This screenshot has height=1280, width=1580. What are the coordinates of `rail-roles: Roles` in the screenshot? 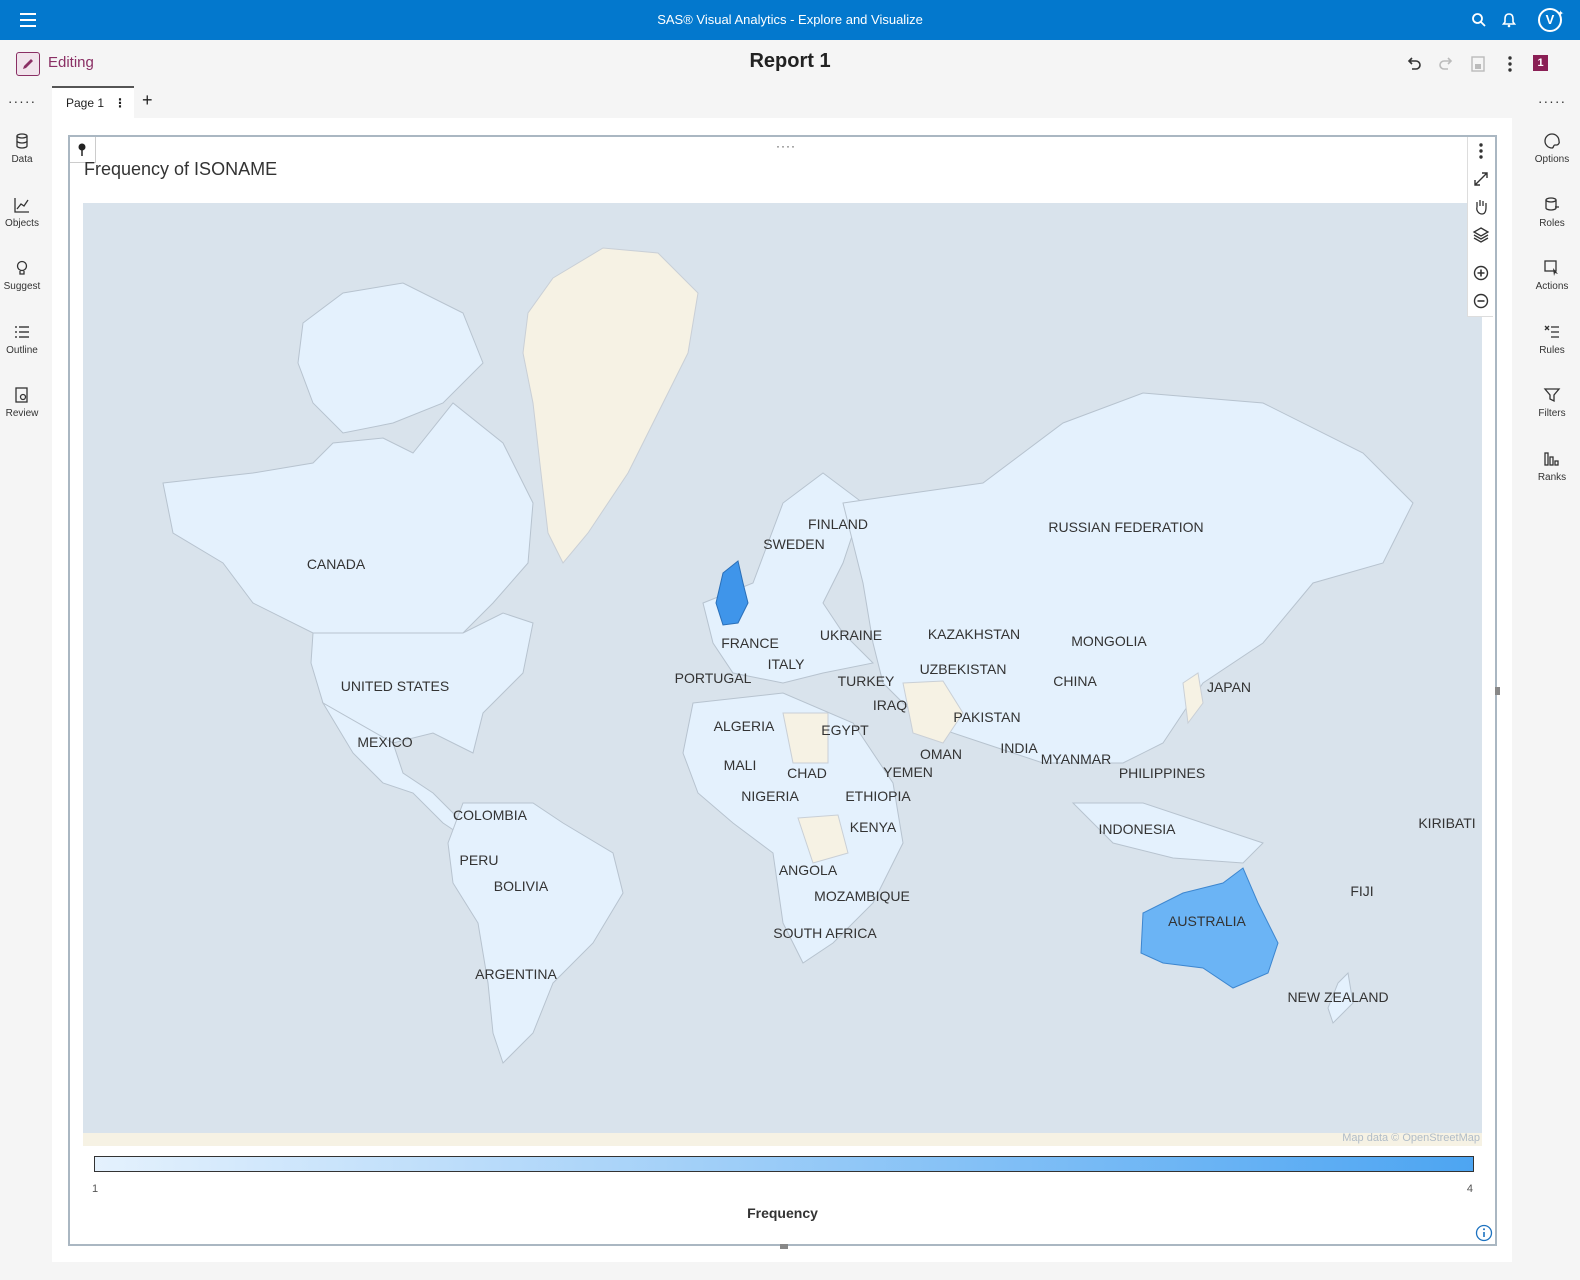 It's located at (1552, 212).